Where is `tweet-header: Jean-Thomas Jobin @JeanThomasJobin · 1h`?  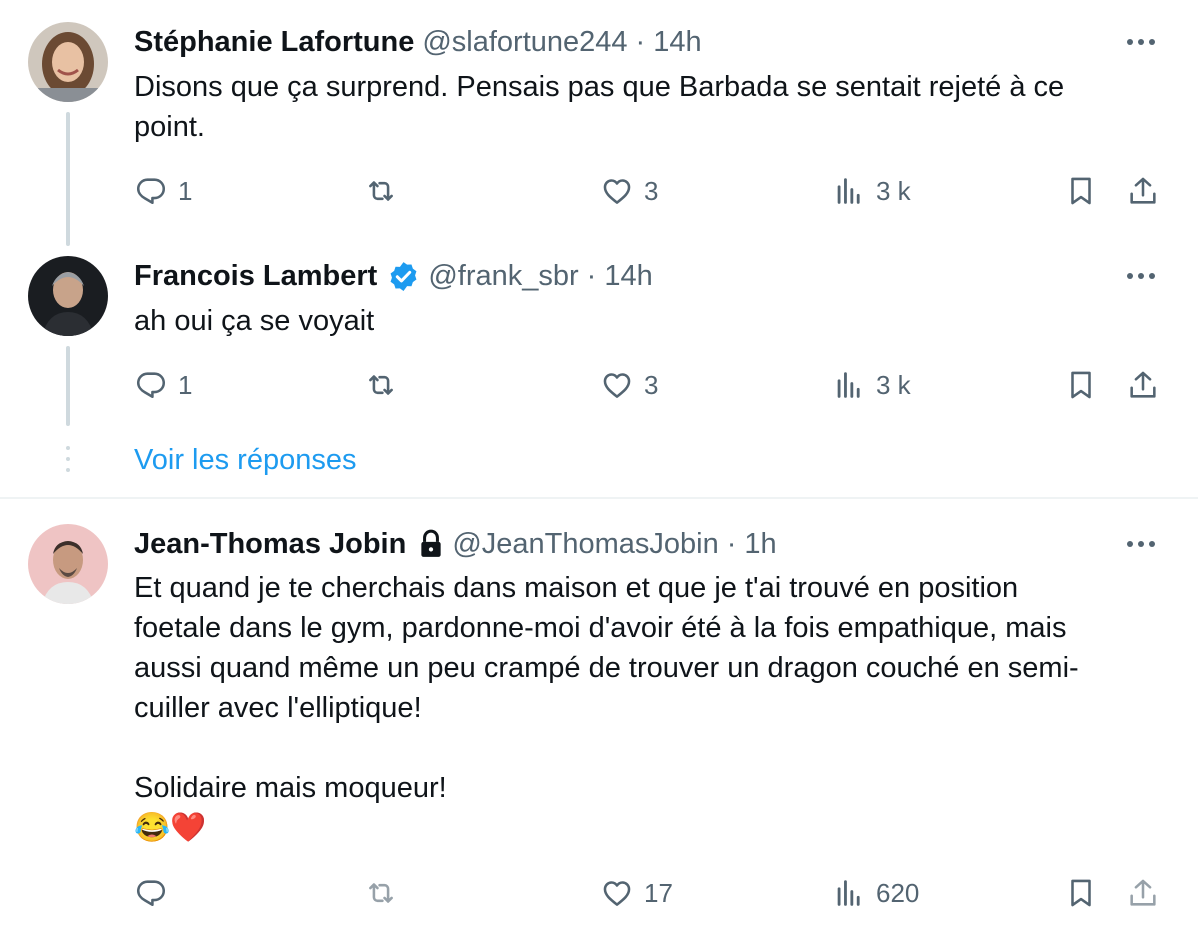 tweet-header: Jean-Thomas Jobin @JeanThomasJobin · 1h is located at coordinates (455, 544).